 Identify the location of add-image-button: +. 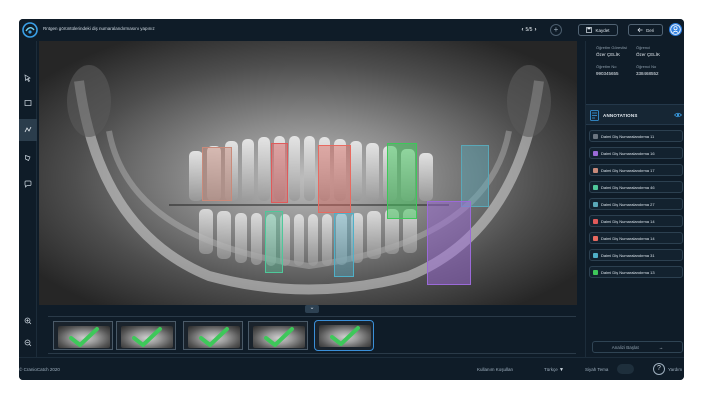
(556, 30).